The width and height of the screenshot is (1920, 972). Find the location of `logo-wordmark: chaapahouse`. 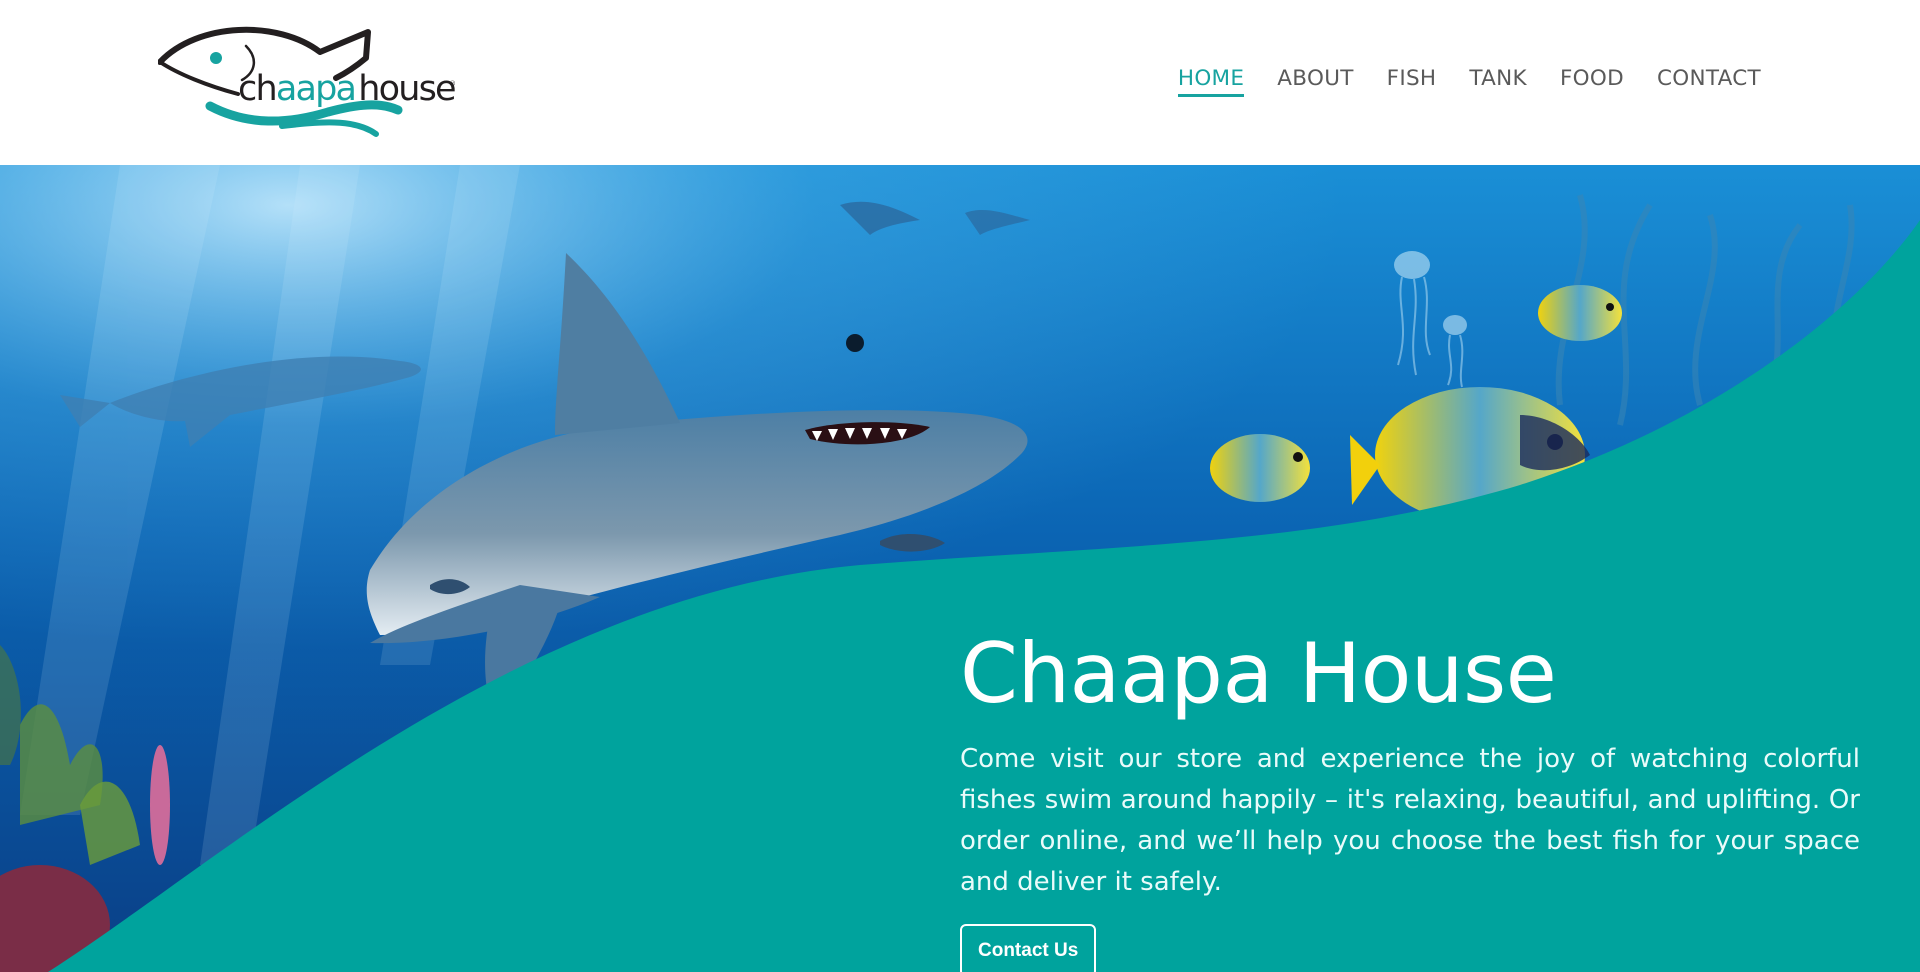

logo-wordmark: chaapahouse is located at coordinates (347, 89).